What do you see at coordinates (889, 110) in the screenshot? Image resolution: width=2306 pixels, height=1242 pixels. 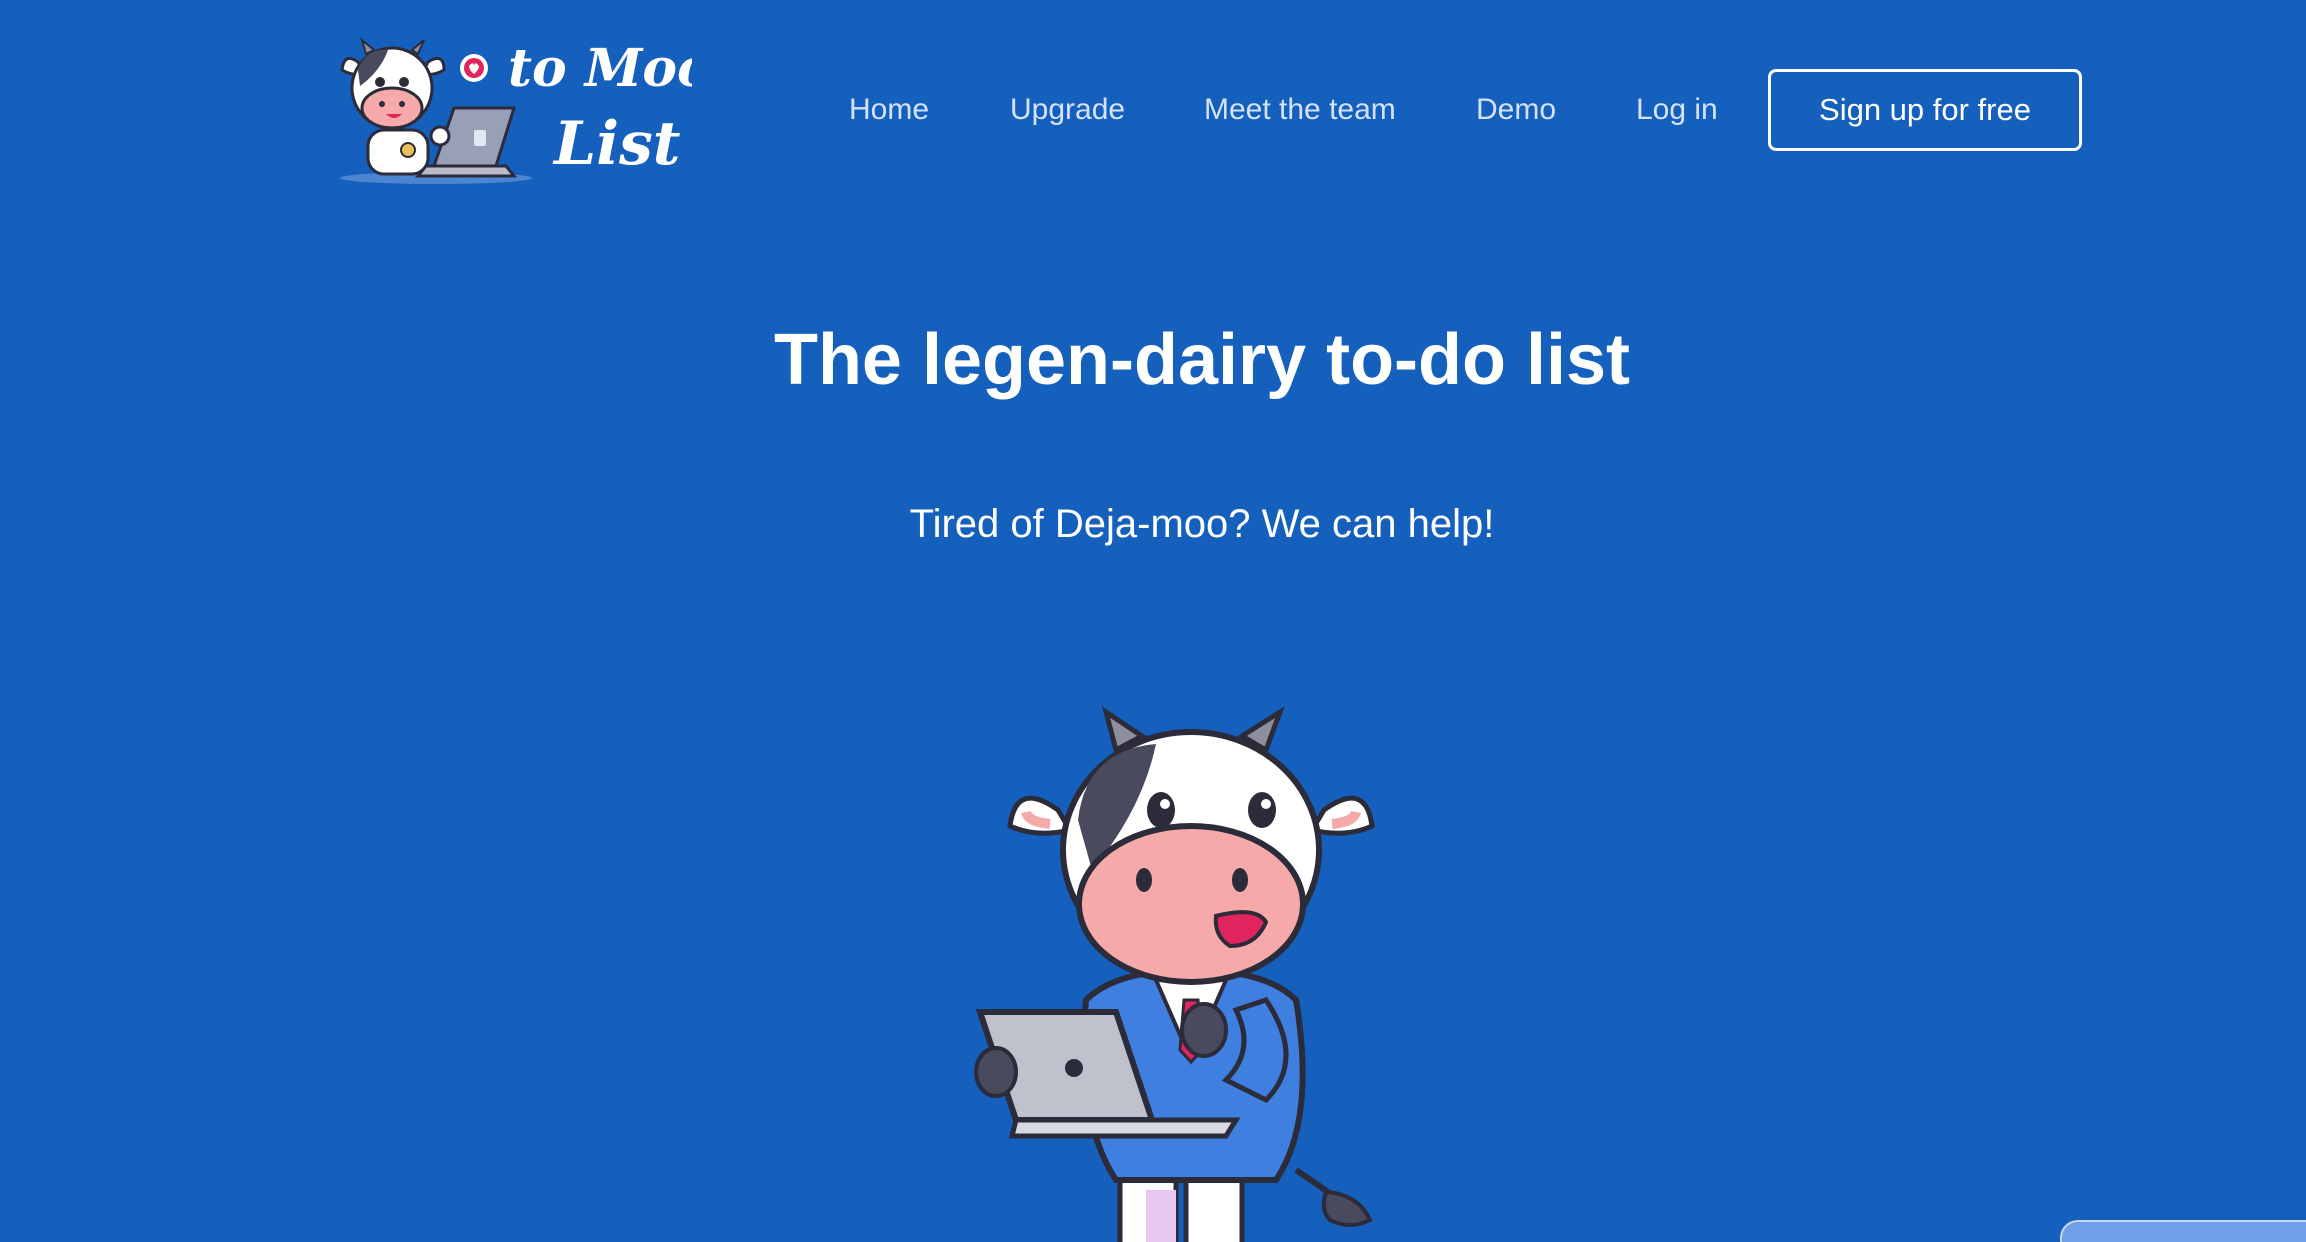 I see `nav-link-home: Home` at bounding box center [889, 110].